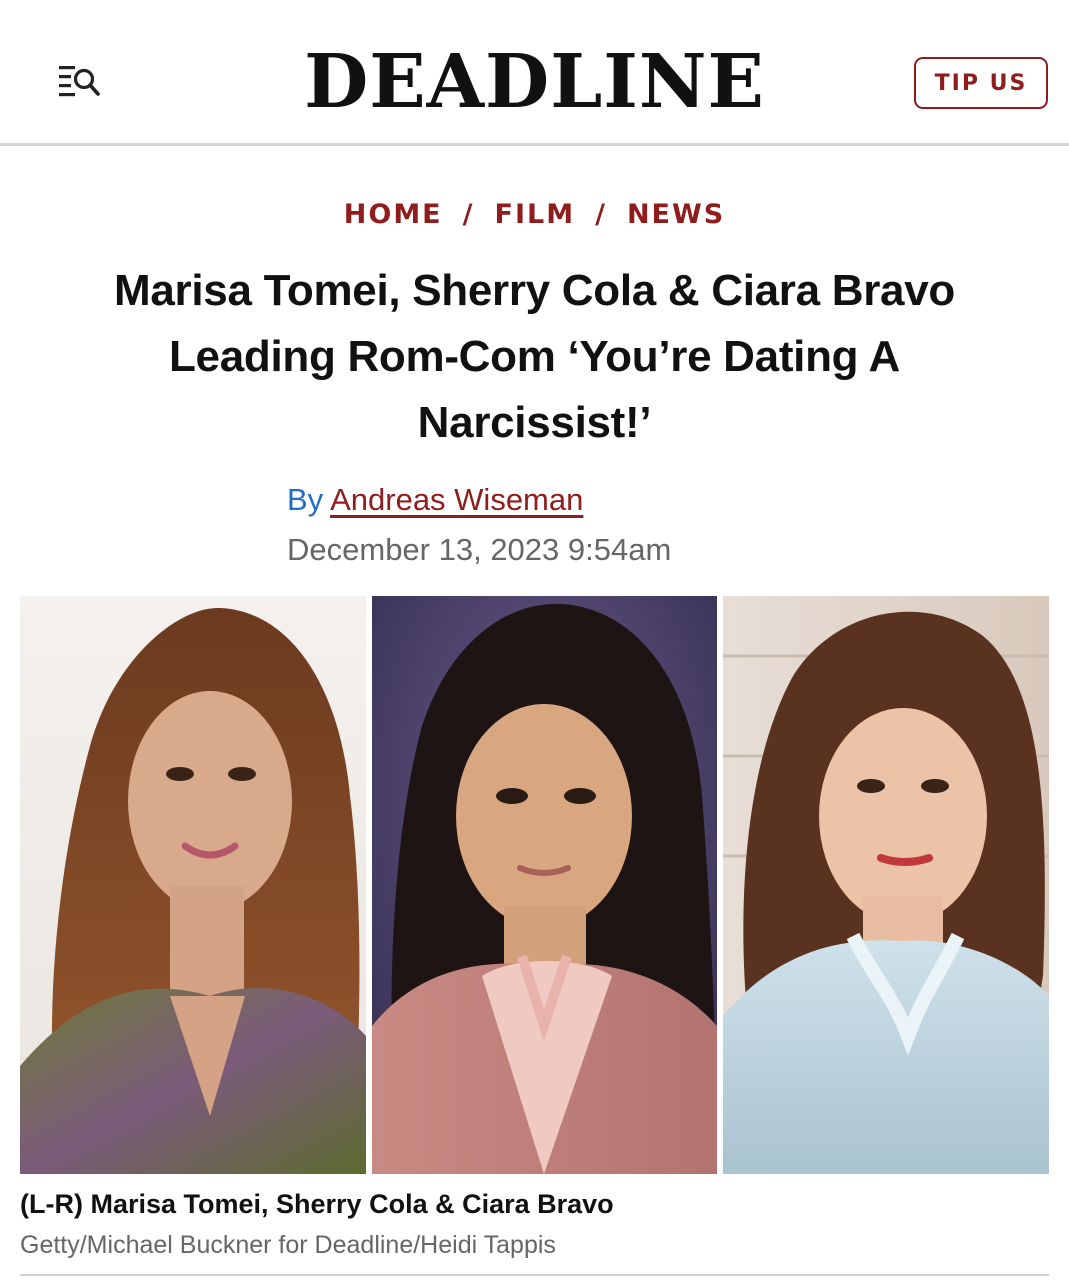 The image size is (1069, 1280). I want to click on byline: By Andreas Wiseman, so click(435, 500).